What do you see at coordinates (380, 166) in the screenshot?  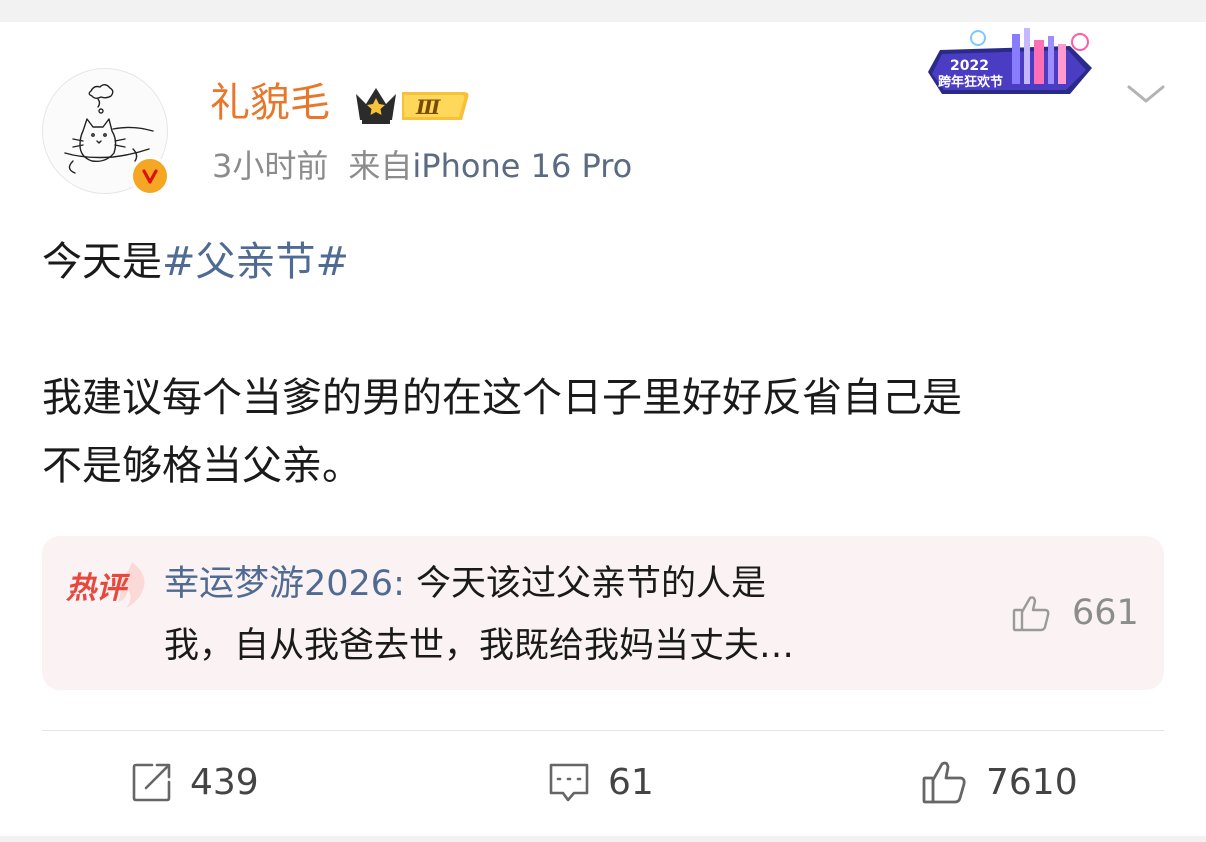 I see `source-prefix: 来自` at bounding box center [380, 166].